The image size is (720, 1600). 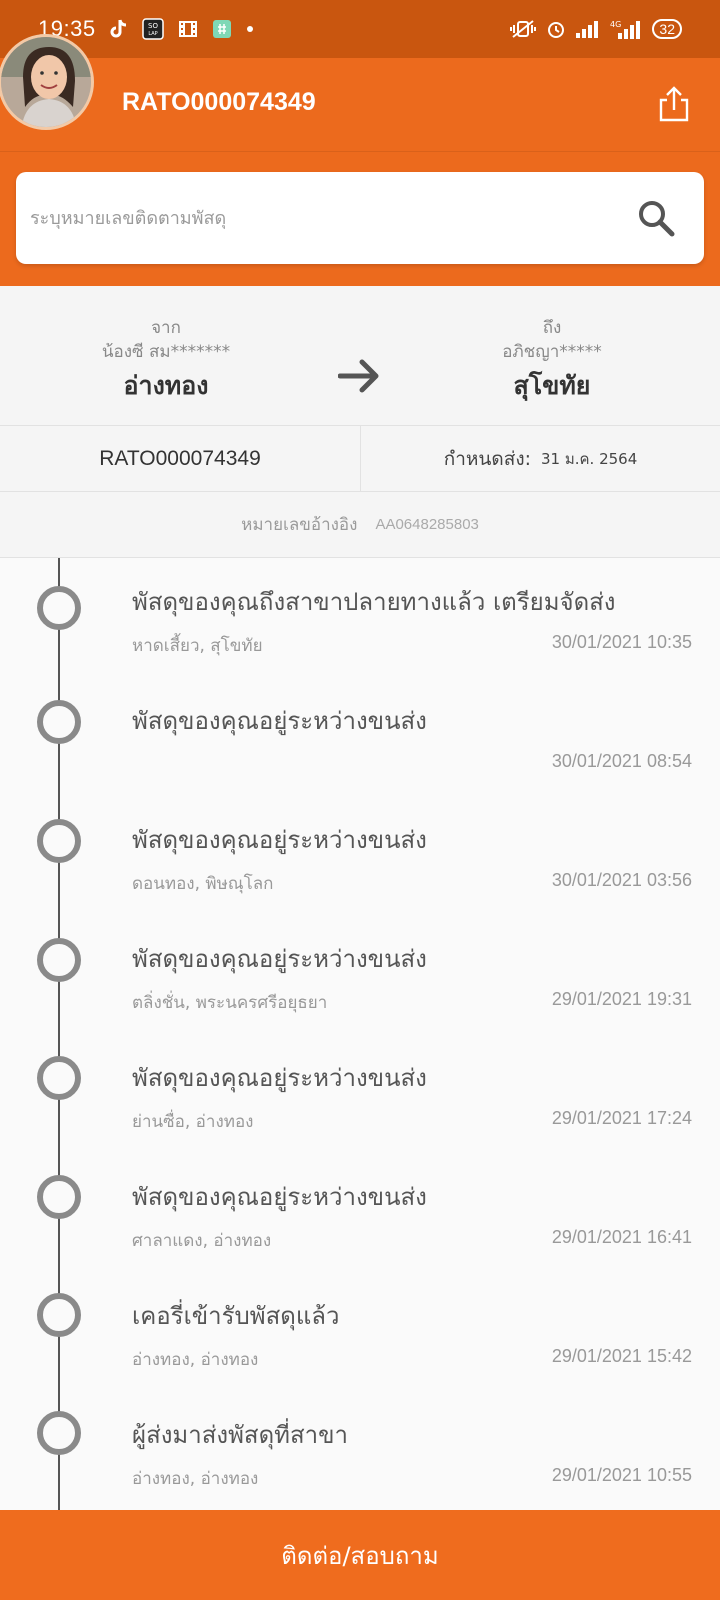 What do you see at coordinates (523, 29) in the screenshot?
I see `vibrate-icon` at bounding box center [523, 29].